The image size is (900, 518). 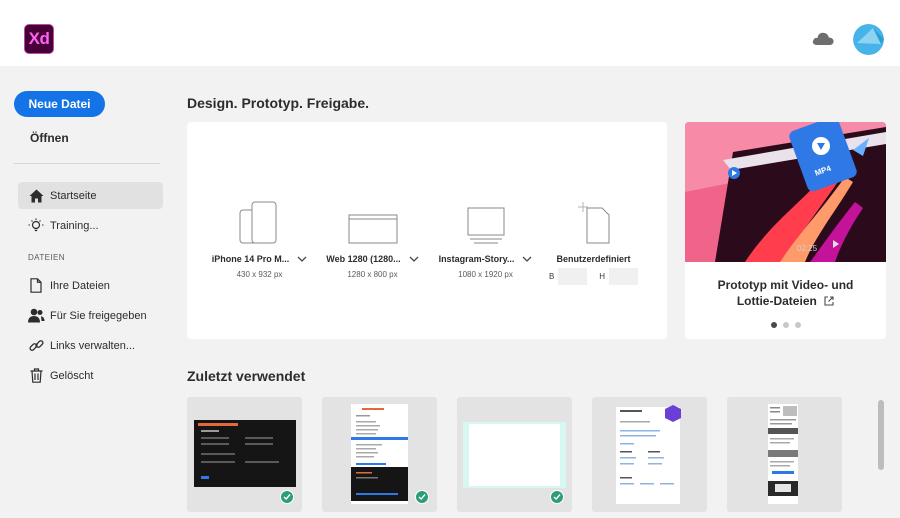 I want to click on custom-artboard-icon, so click(x=593, y=223).